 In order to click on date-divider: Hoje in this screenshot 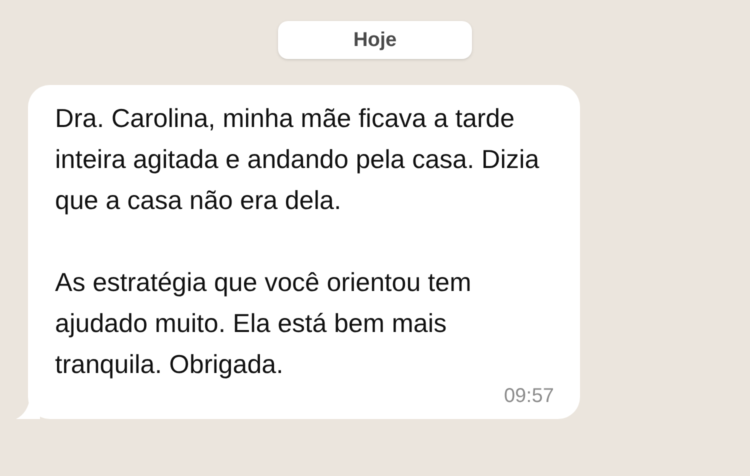, I will do `click(375, 40)`.